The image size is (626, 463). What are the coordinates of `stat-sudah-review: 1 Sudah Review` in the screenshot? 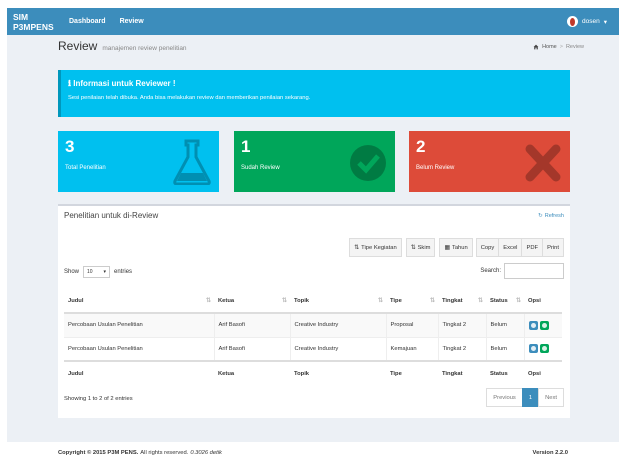 It's located at (314, 161).